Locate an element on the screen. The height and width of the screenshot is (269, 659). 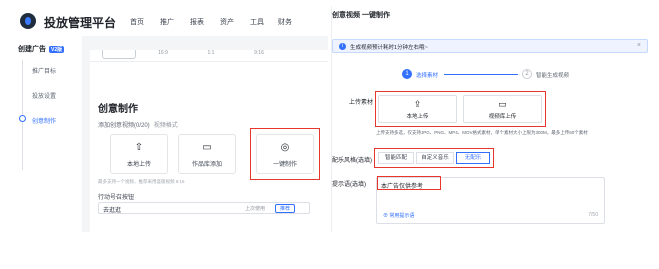
video-format-hint: 视频格式 is located at coordinates (166, 126).